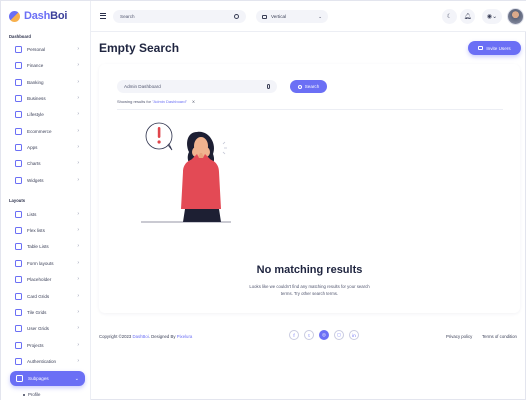 The image size is (526, 400). I want to click on tile-grid-icon, so click(18, 312).